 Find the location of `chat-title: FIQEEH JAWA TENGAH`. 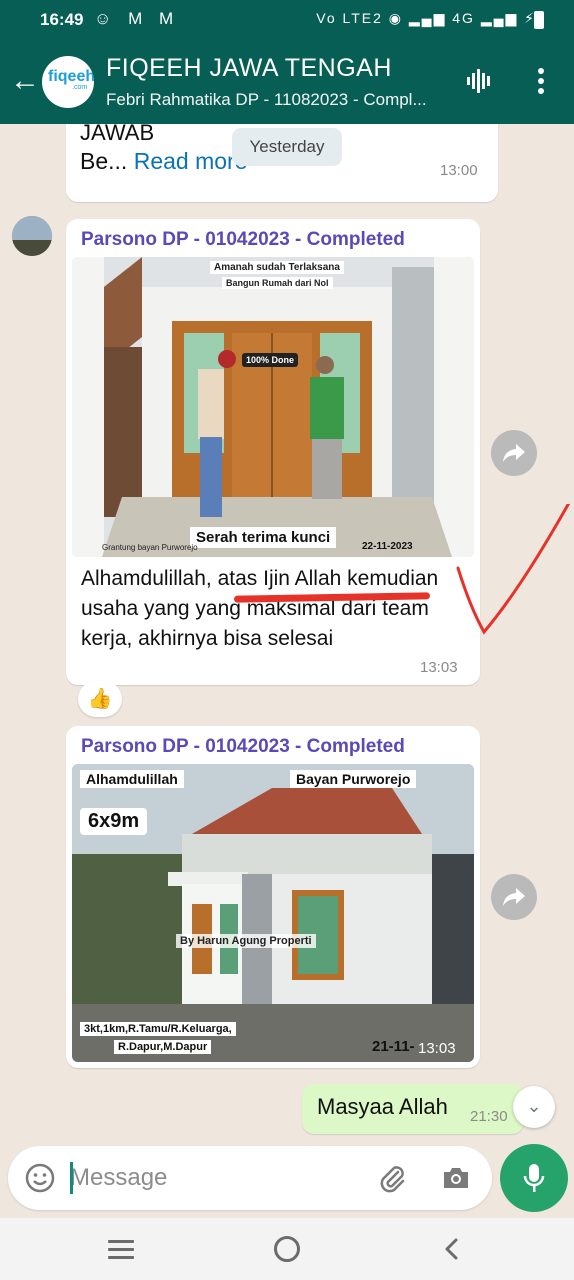

chat-title: FIQEEH JAWA TENGAH is located at coordinates (249, 68).